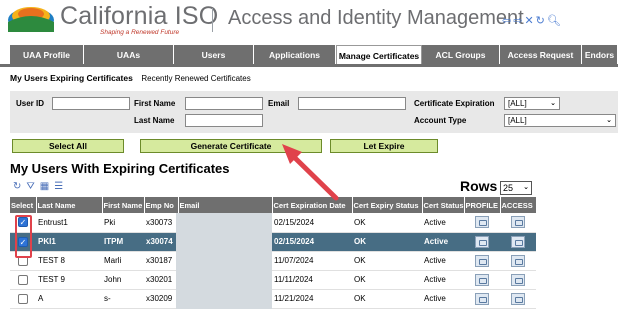 This screenshot has width=618, height=316. Describe the element at coordinates (312, 299) in the screenshot. I see `cell-cert-expiration-date: 11/21/2024` at that location.